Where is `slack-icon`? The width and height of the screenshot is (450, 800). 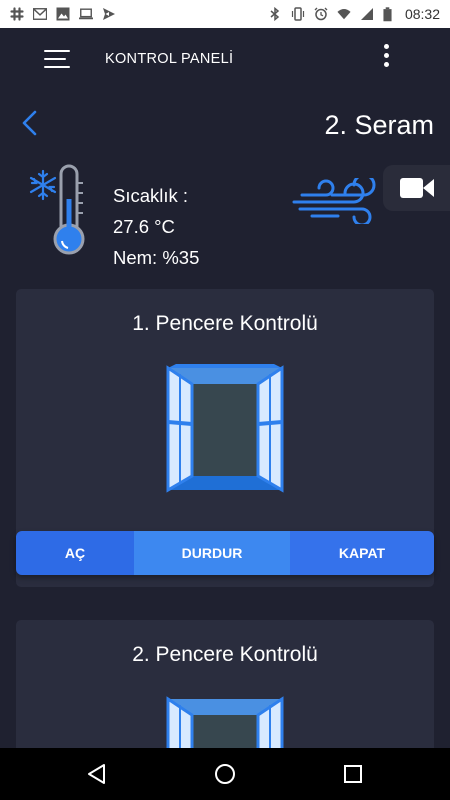
slack-icon is located at coordinates (17, 14).